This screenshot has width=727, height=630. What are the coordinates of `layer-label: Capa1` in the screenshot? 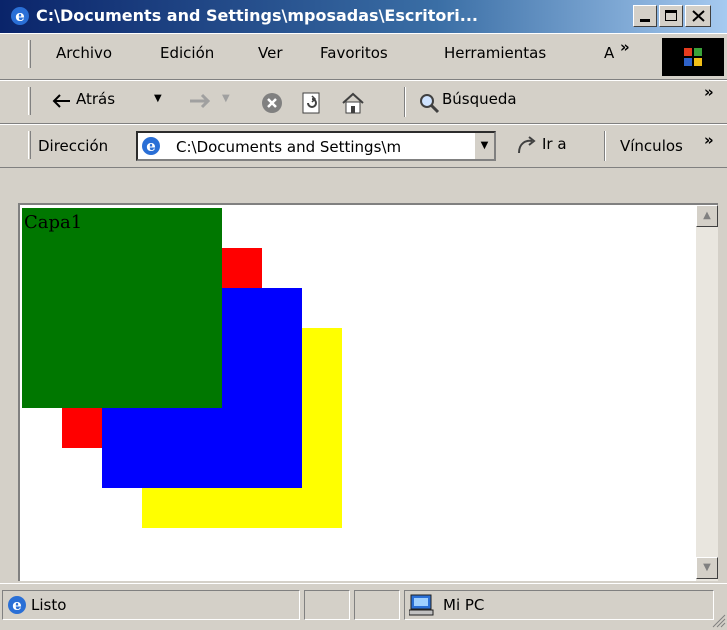 It's located at (53, 222).